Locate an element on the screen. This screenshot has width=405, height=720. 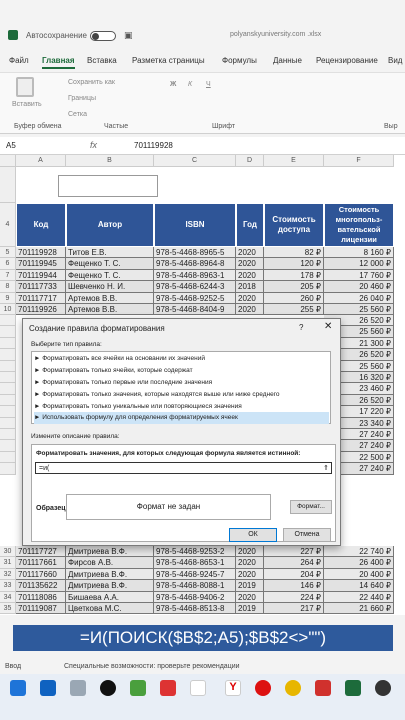
camera-icon is located at coordinates (108, 688).